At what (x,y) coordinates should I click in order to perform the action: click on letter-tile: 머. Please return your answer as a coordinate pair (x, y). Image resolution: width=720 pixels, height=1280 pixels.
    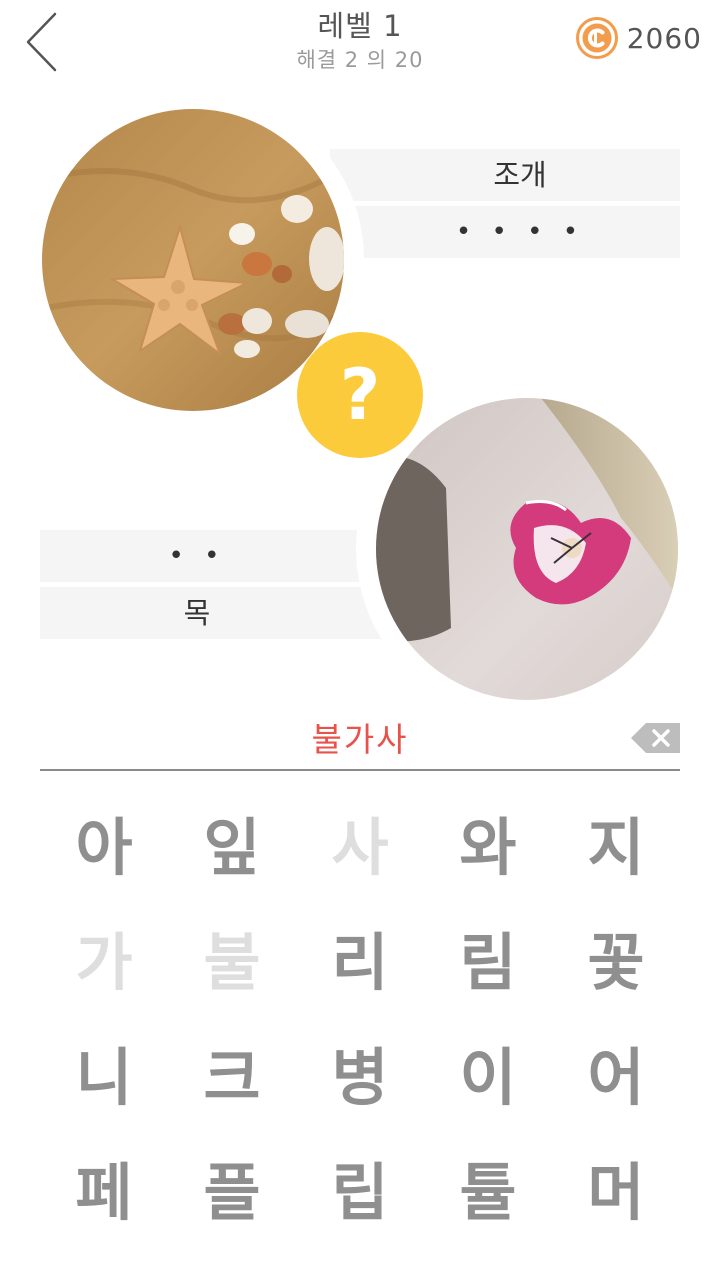
    Looking at the image, I should click on (616, 1192).